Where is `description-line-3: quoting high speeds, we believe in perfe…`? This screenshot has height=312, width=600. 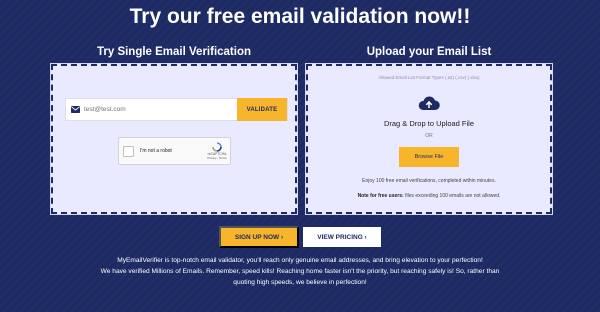
description-line-3: quoting high speeds, we believe in perfe… is located at coordinates (300, 282).